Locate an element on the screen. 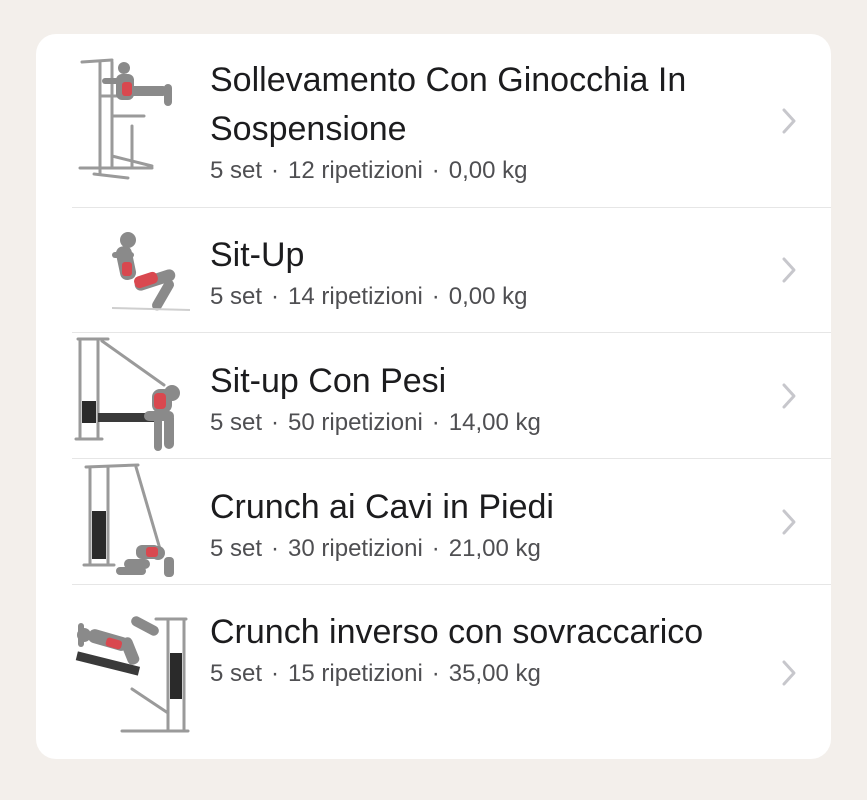  exercise-meta: 5 set · 50 ripetizioni · 14,00 kg is located at coordinates (490, 423).